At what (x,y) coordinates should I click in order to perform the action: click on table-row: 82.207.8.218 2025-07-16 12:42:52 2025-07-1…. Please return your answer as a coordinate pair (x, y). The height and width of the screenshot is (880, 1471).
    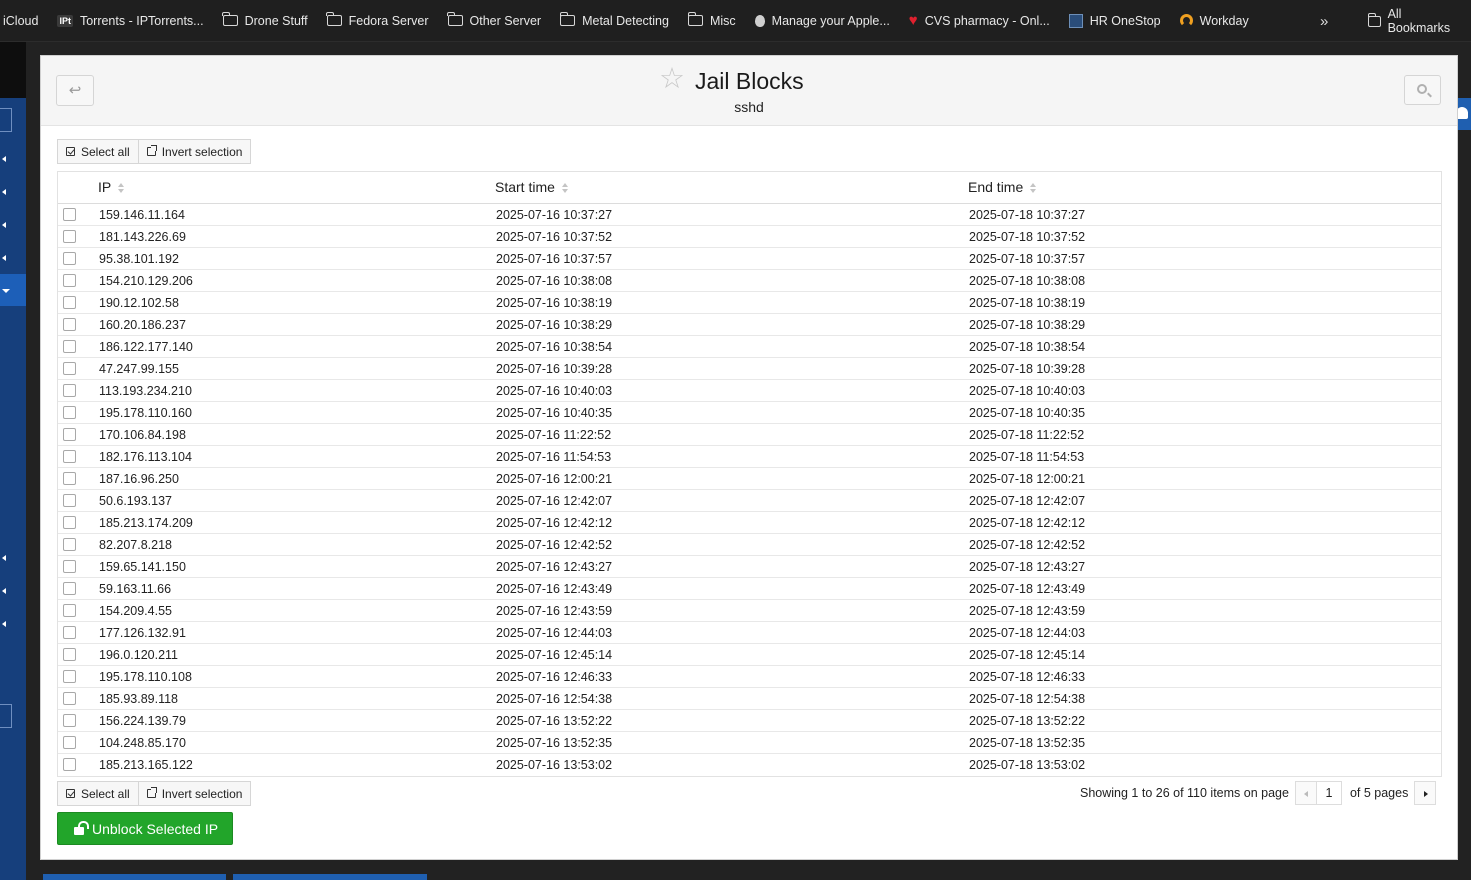
    Looking at the image, I should click on (749, 545).